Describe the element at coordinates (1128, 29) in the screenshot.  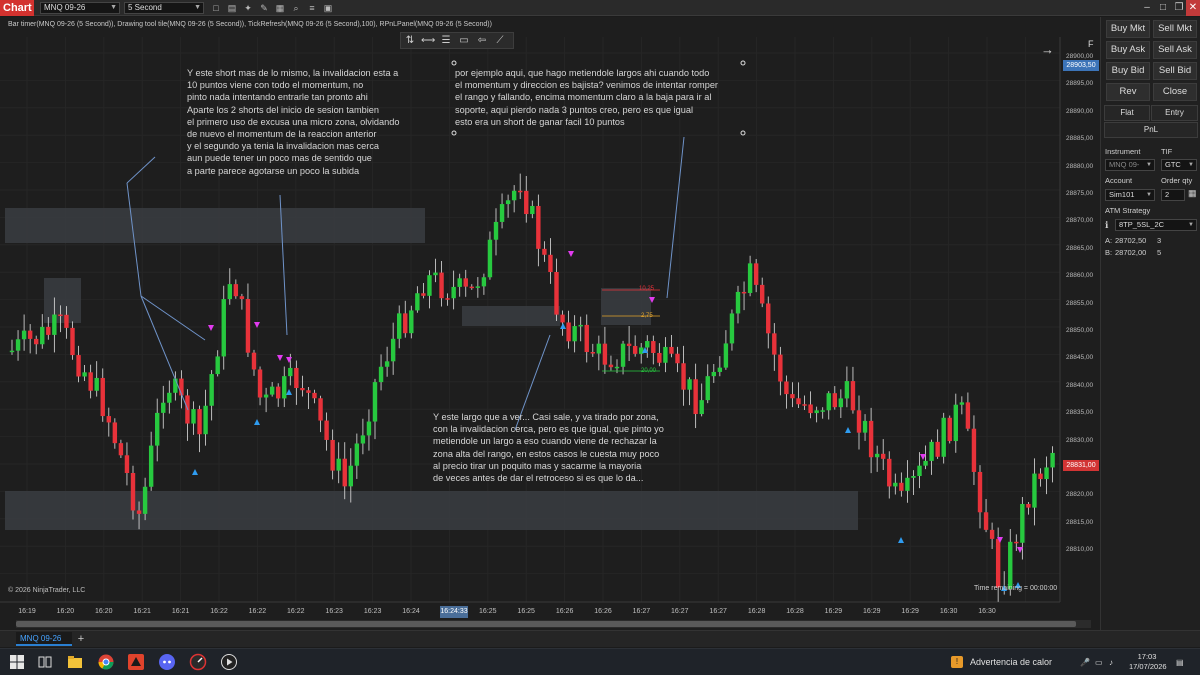
I see `buy-mkt-button: Buy Mkt` at that location.